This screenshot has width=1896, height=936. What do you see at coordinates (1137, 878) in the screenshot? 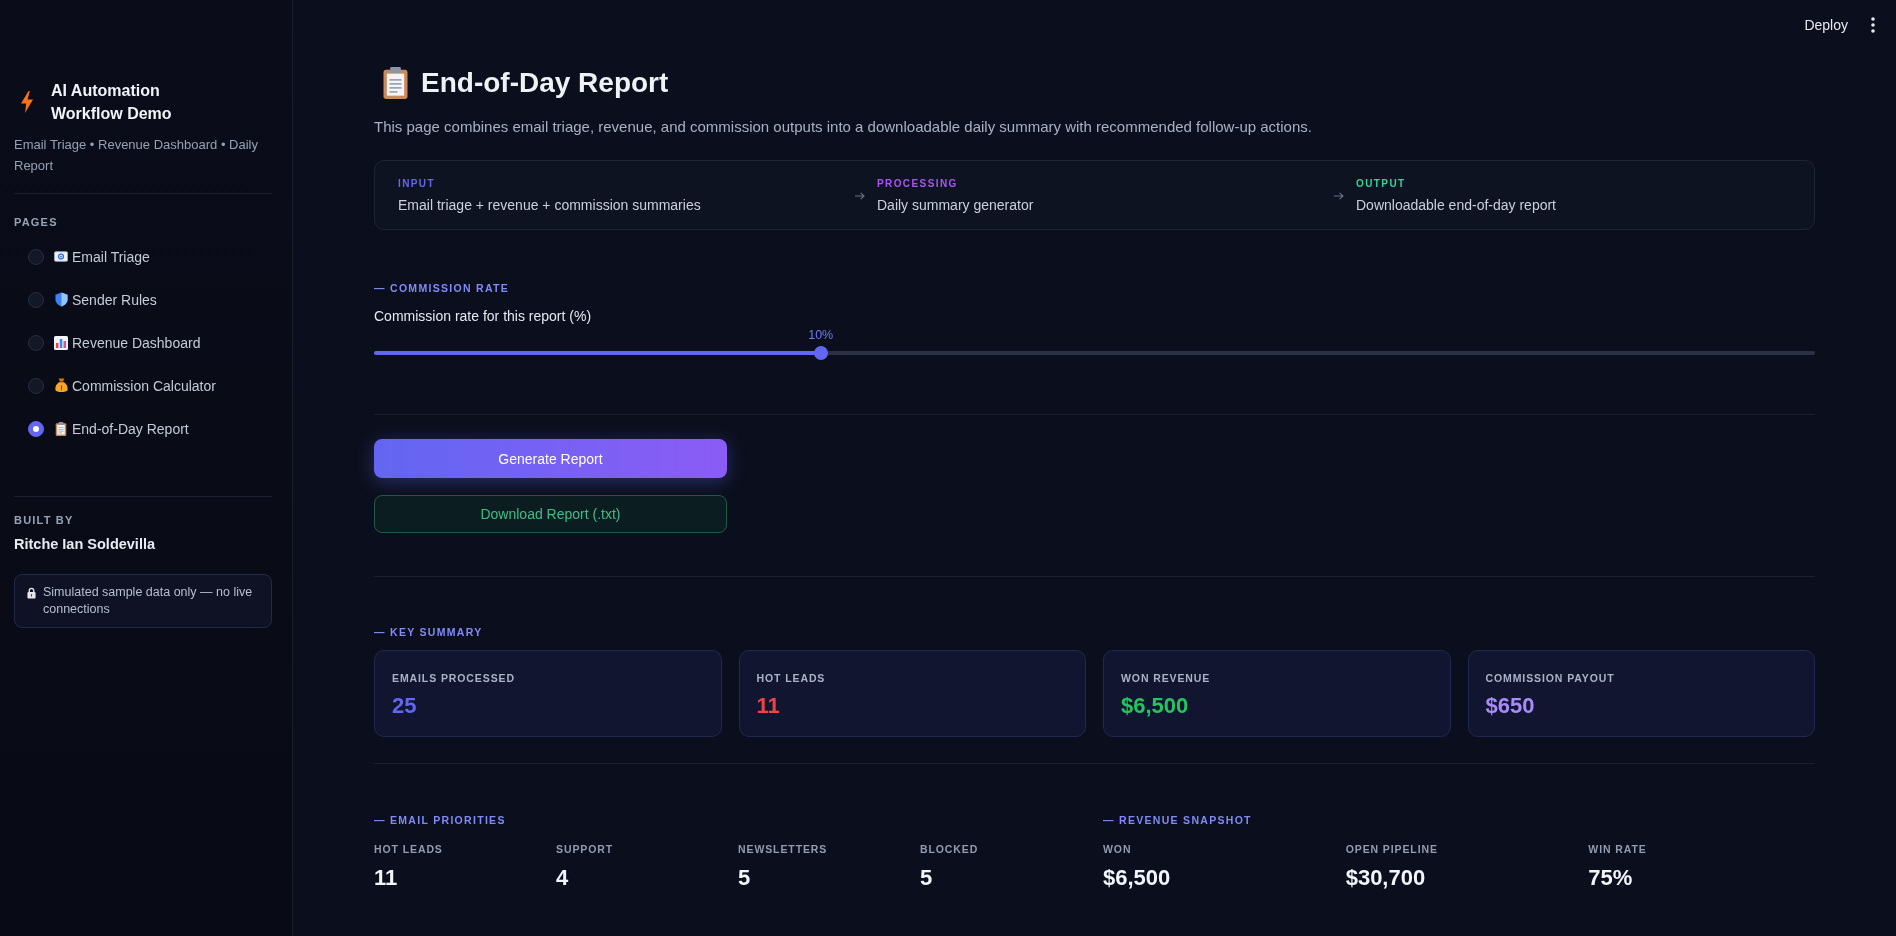
I see `stat-value: $6,500` at bounding box center [1137, 878].